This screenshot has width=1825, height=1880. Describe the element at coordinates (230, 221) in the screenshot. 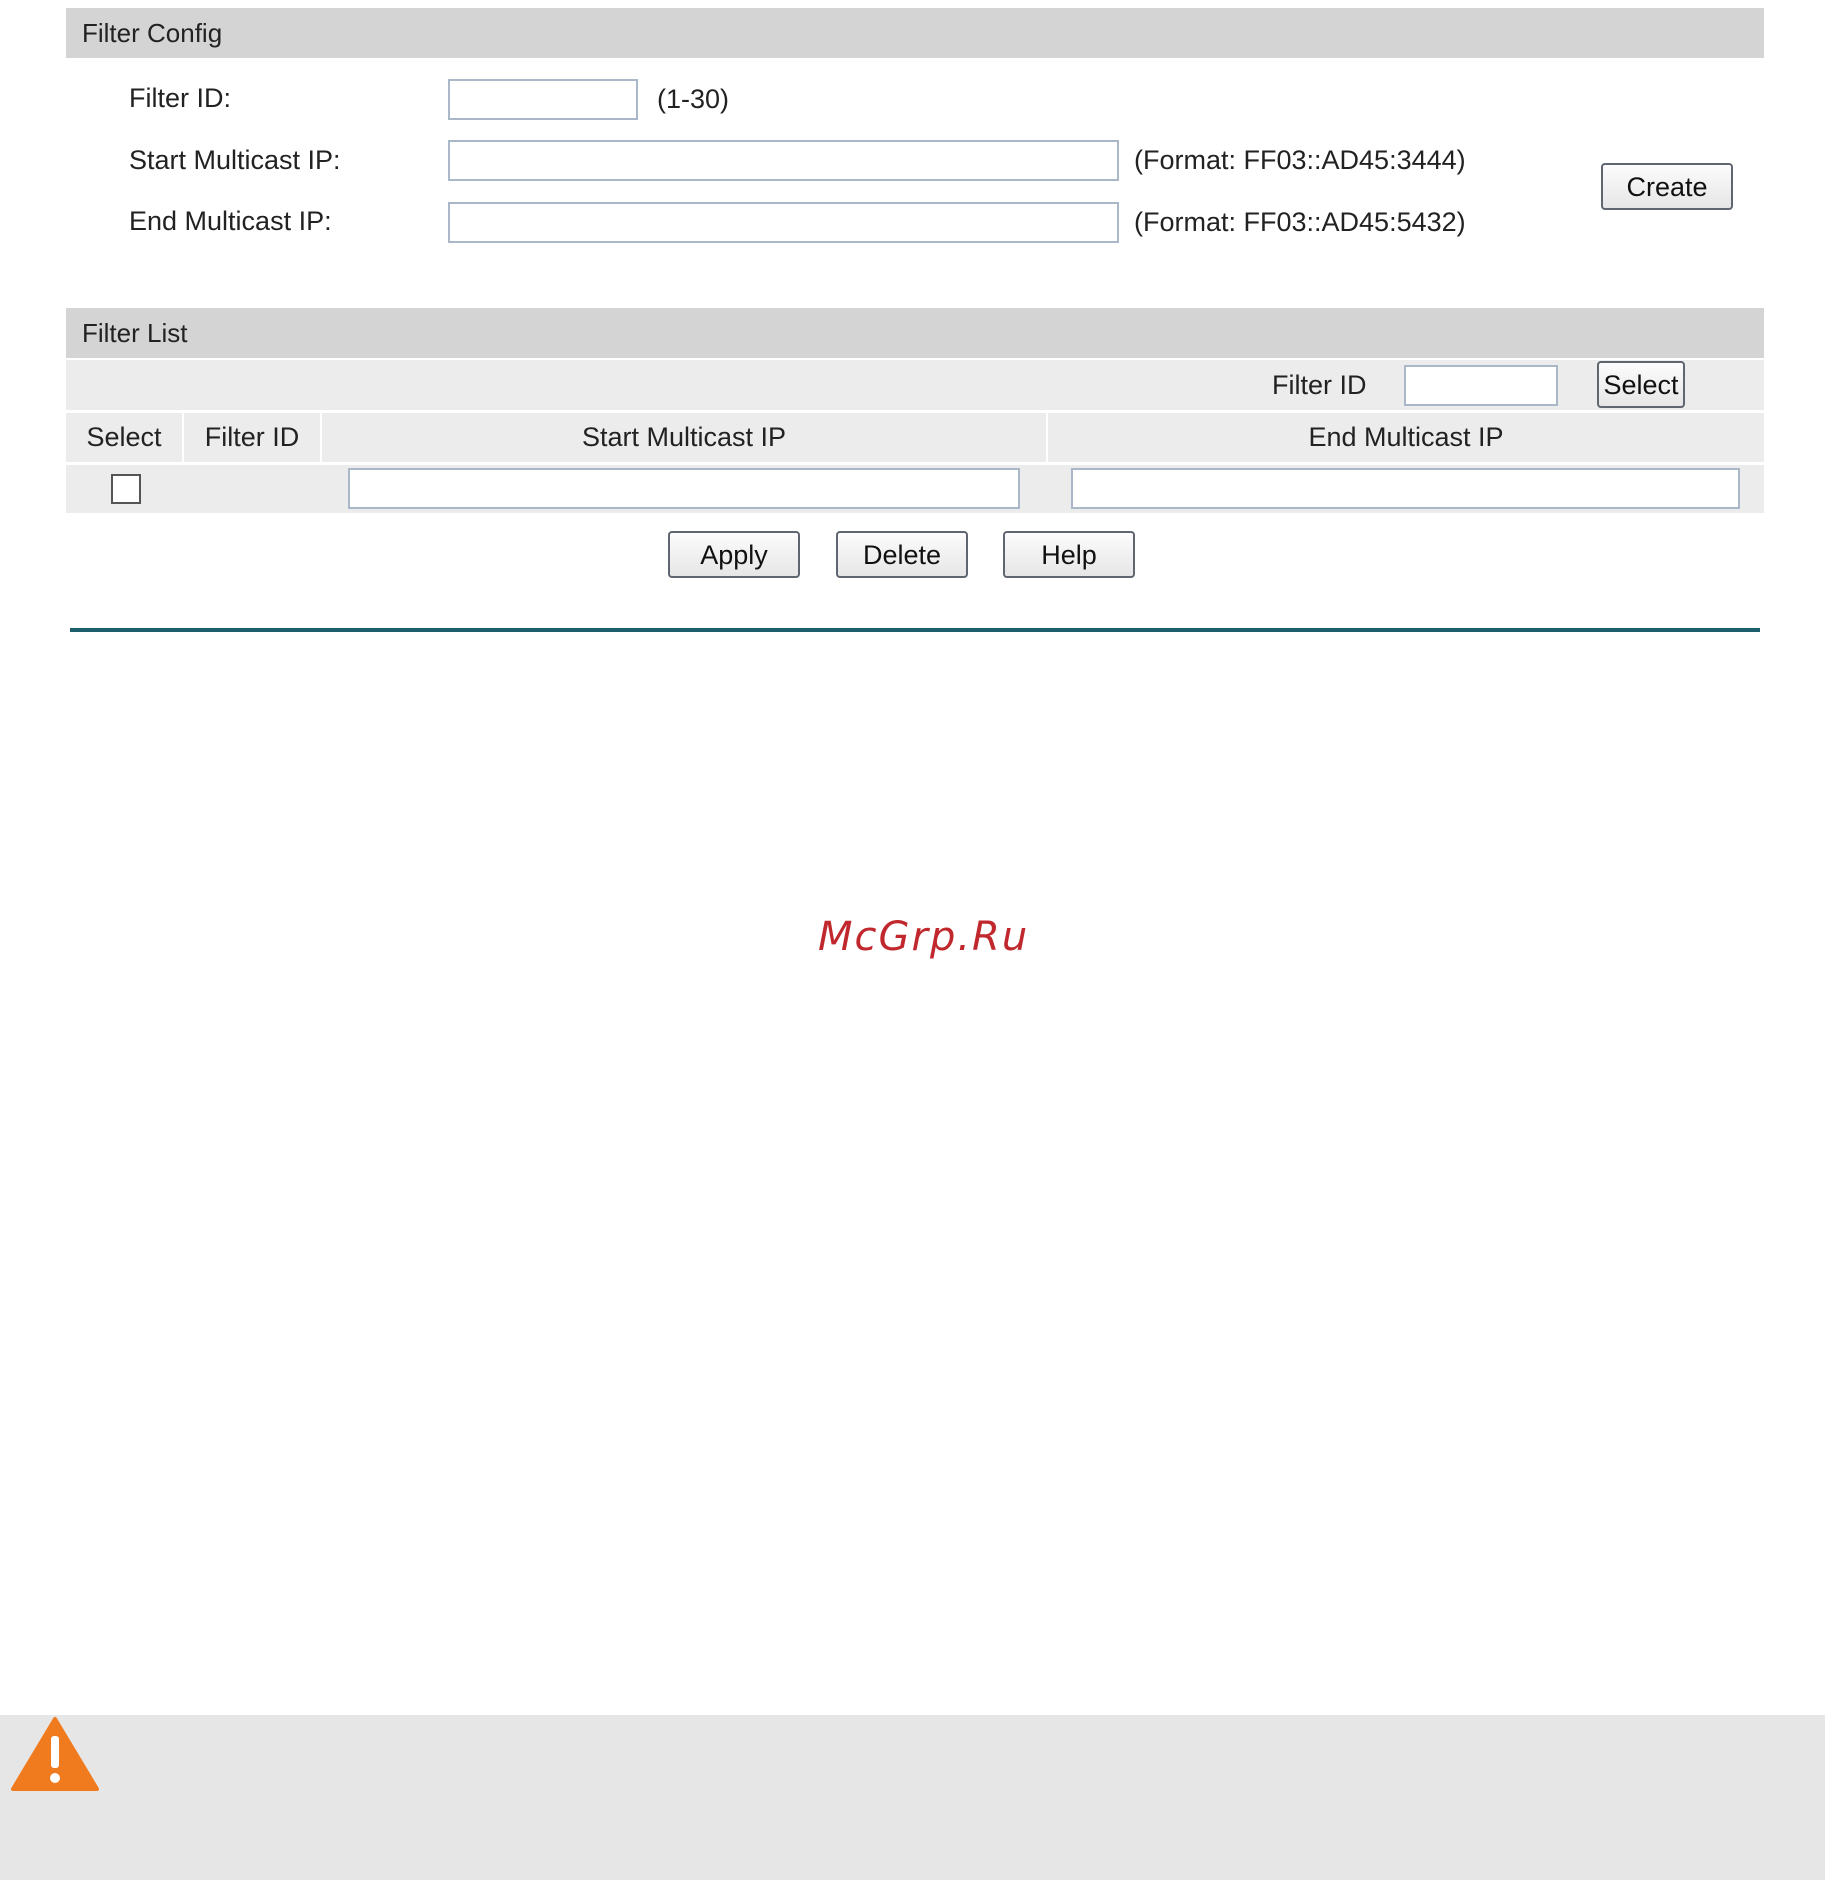

I see `end-multicast-ip-label: End Multicast IP:` at that location.